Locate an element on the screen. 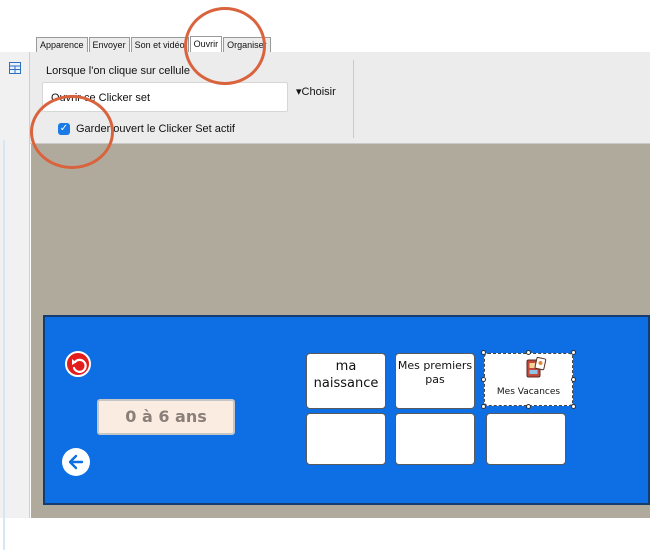 The image size is (650, 550). cell-mes-premiers-pas: Mes premiers pas is located at coordinates (435, 381).